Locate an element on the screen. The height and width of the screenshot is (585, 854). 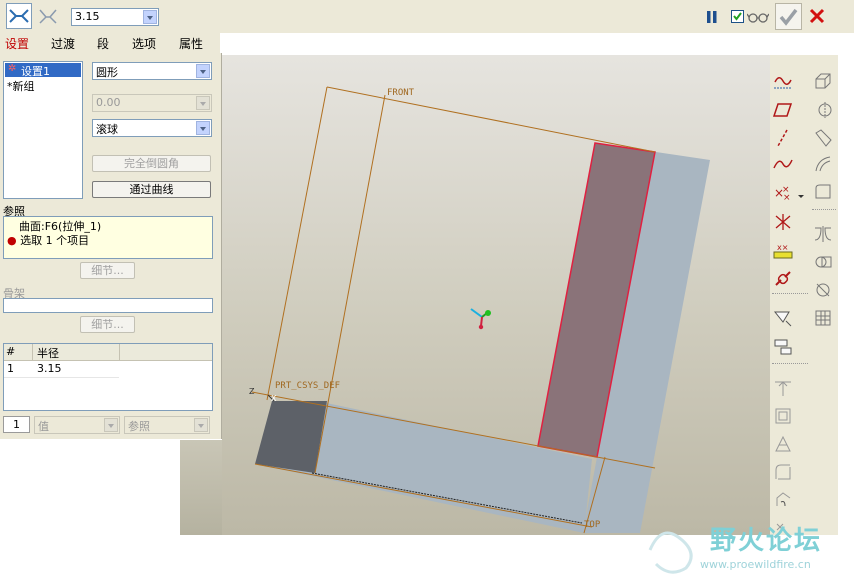
revolve-icon is located at coordinates (823, 110).